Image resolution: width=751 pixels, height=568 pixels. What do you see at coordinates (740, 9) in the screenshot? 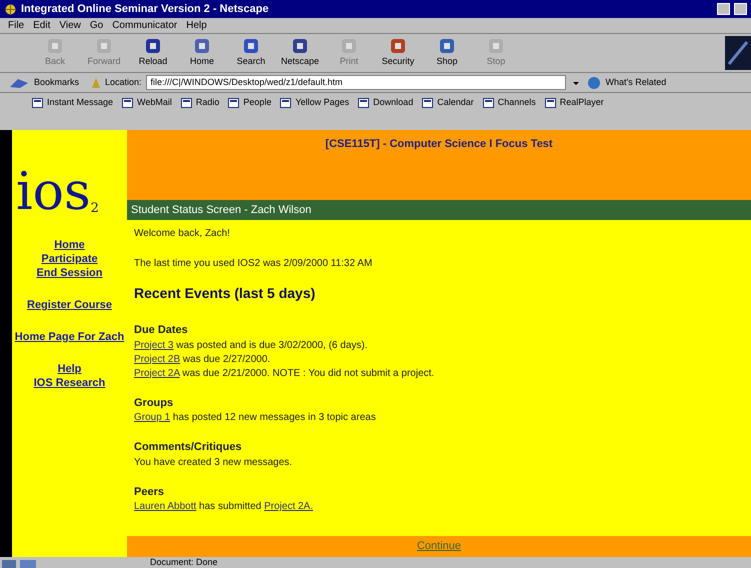
I see `maximize-button` at bounding box center [740, 9].